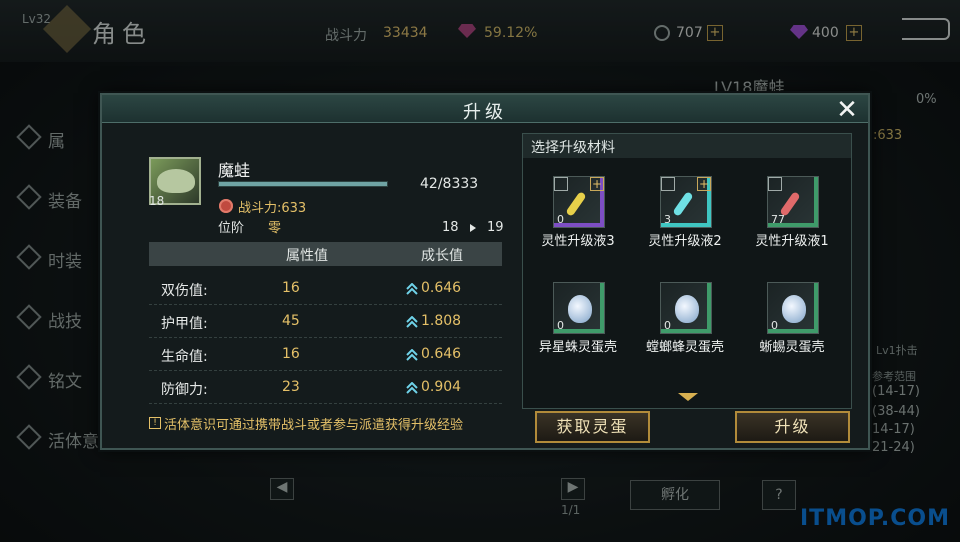  I want to click on pet-portrait-level: 18, so click(157, 201).